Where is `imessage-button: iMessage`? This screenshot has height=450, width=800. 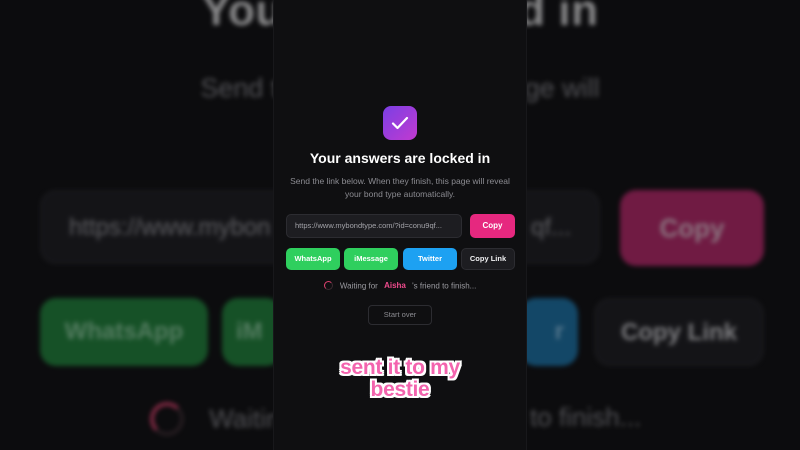 imessage-button: iMessage is located at coordinates (371, 259).